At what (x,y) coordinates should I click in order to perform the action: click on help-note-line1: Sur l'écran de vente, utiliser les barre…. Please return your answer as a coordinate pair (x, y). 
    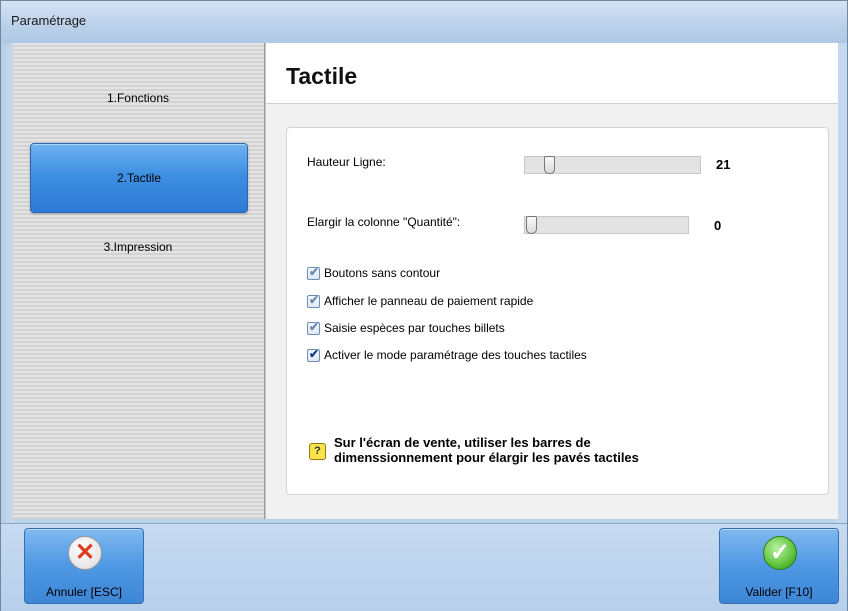
    Looking at the image, I should click on (462, 442).